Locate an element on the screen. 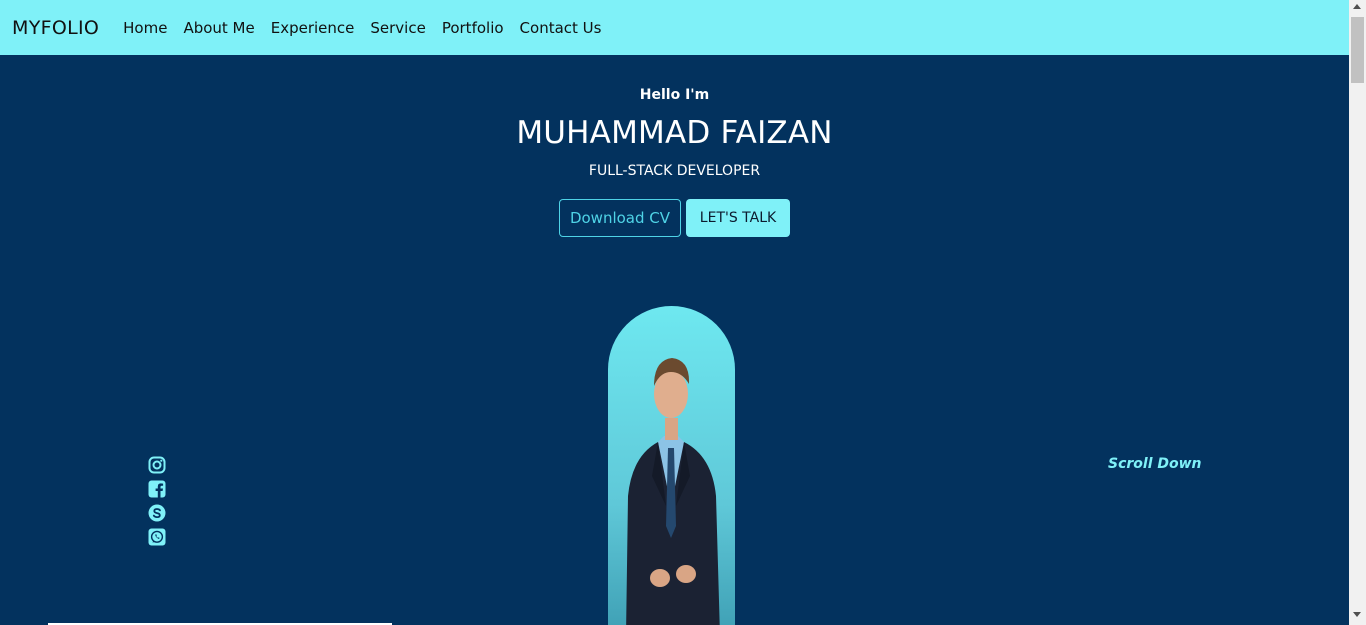 The width and height of the screenshot is (1366, 625). hero-name: MUHAMMAD FAIZAN is located at coordinates (674, 133).